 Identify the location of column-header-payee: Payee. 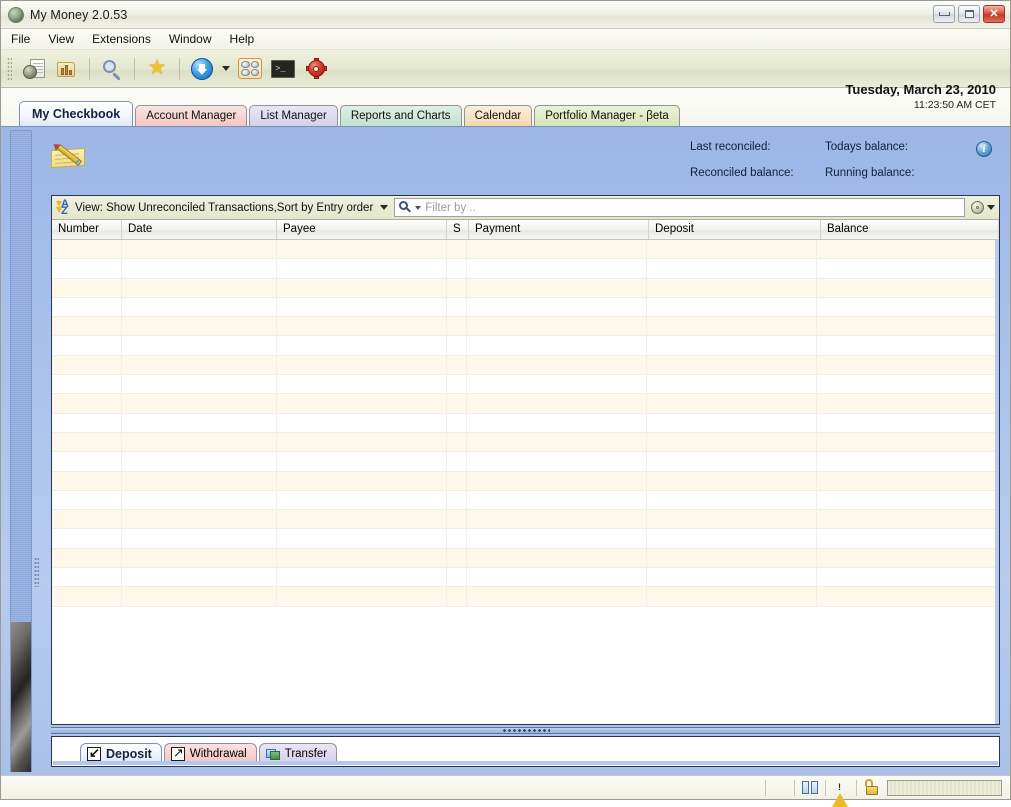
(362, 229).